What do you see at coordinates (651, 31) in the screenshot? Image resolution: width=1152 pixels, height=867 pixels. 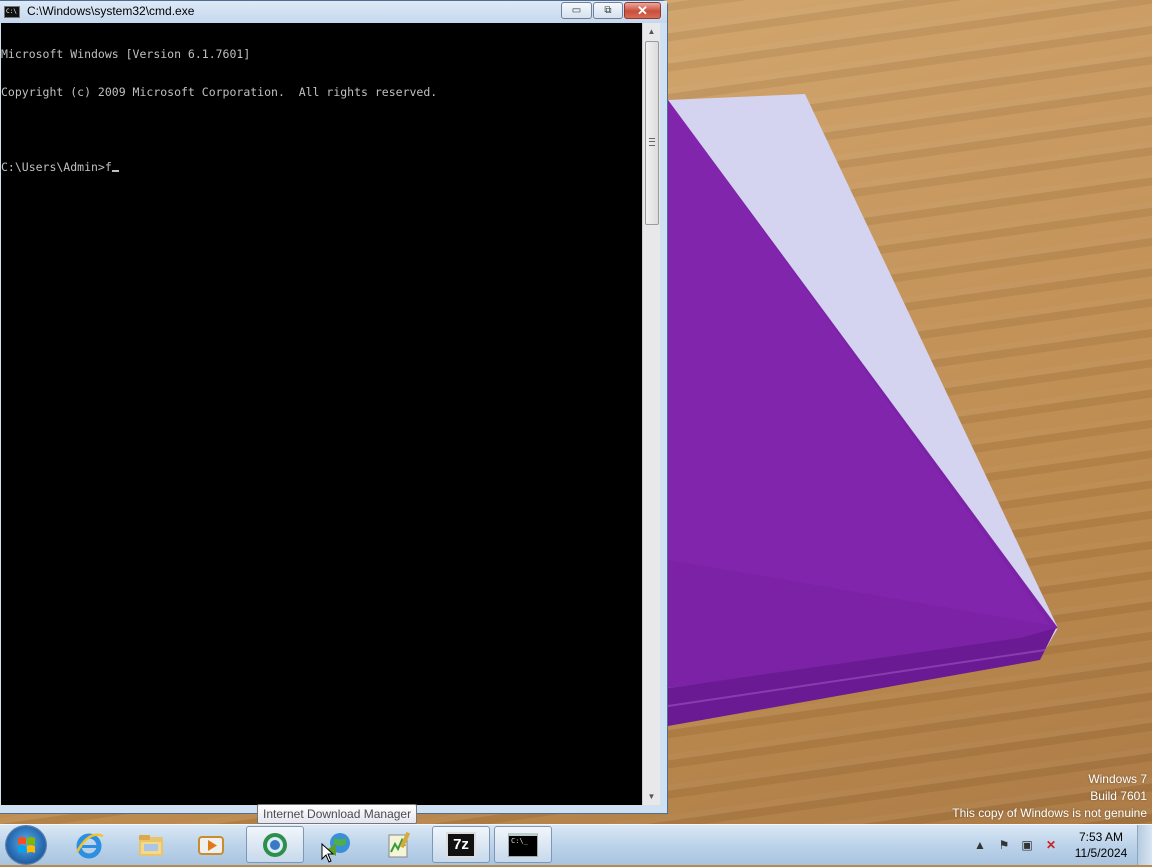 I see `scroll-up-arrow-icon: ▲` at bounding box center [651, 31].